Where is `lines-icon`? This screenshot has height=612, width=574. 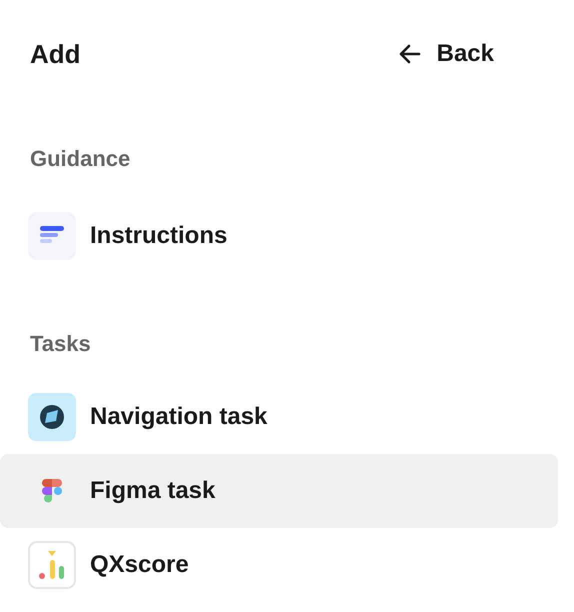 lines-icon is located at coordinates (52, 236).